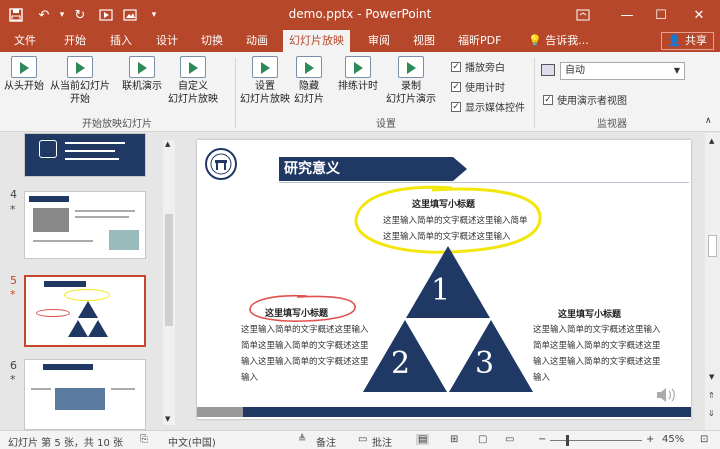 This screenshot has height=449, width=720. I want to click on rehearse-timings-button: 排练计时, so click(358, 74).